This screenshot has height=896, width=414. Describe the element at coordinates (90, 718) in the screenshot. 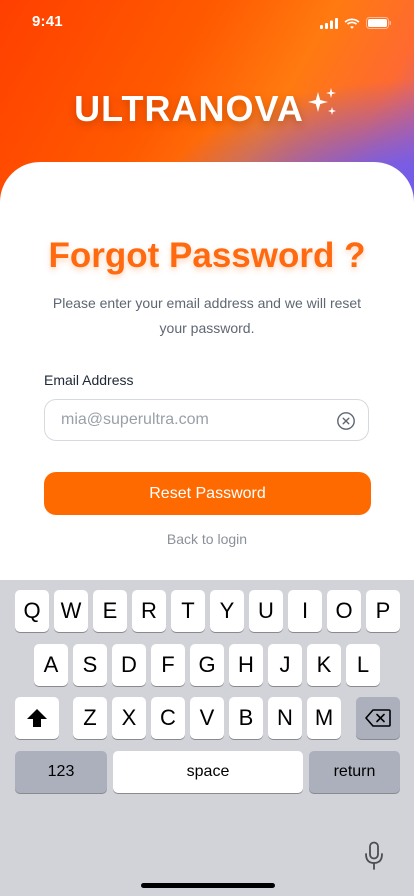

I see `key-z: Z` at that location.